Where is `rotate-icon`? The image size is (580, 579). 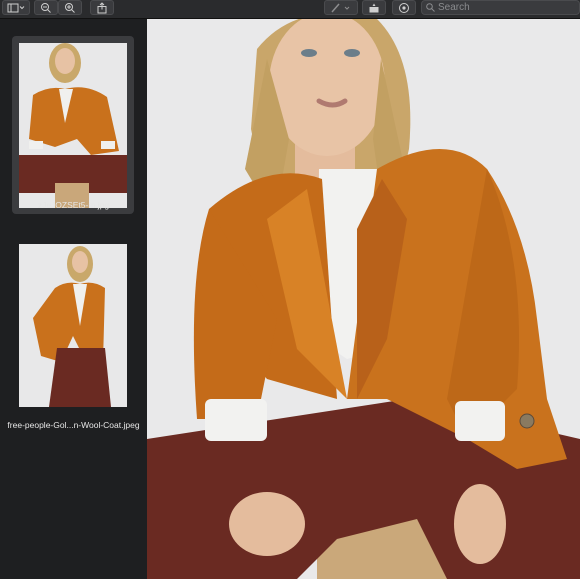
rotate-icon is located at coordinates (374, 7).